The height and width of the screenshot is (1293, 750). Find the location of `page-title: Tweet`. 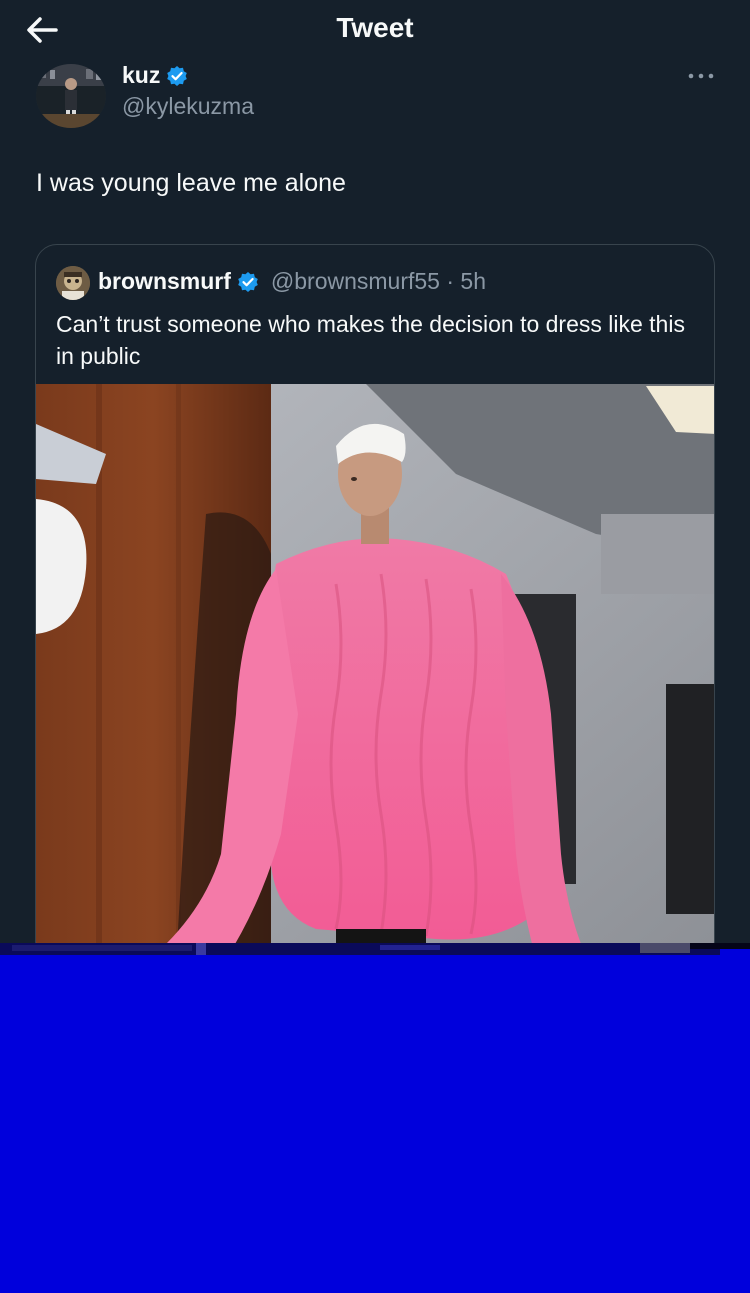

page-title: Tweet is located at coordinates (375, 27).